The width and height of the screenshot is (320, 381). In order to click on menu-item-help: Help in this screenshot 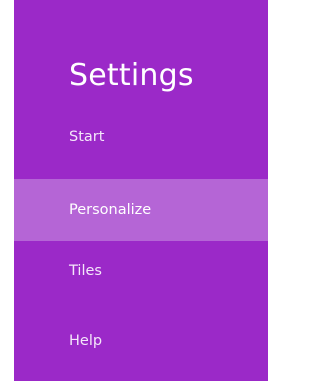, I will do `click(141, 344)`.